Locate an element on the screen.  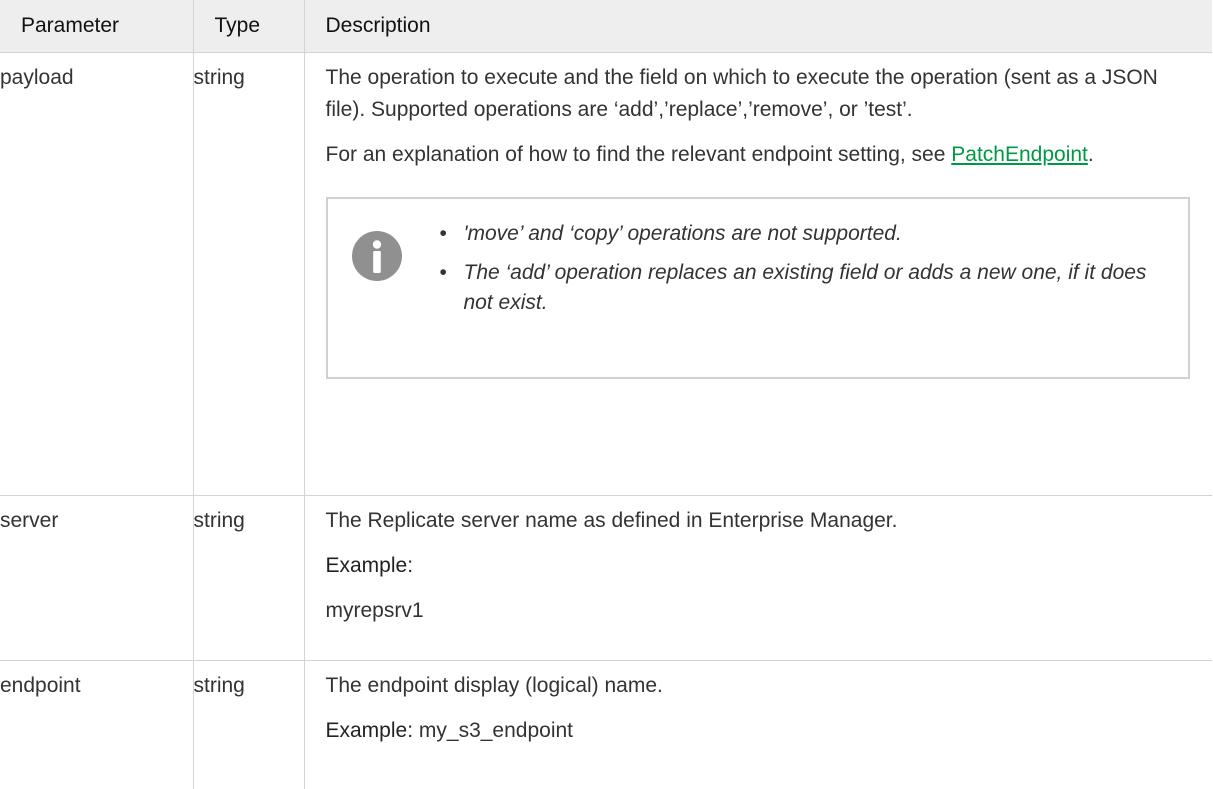
table-header-row: Parameter Type Description is located at coordinates (606, 26).